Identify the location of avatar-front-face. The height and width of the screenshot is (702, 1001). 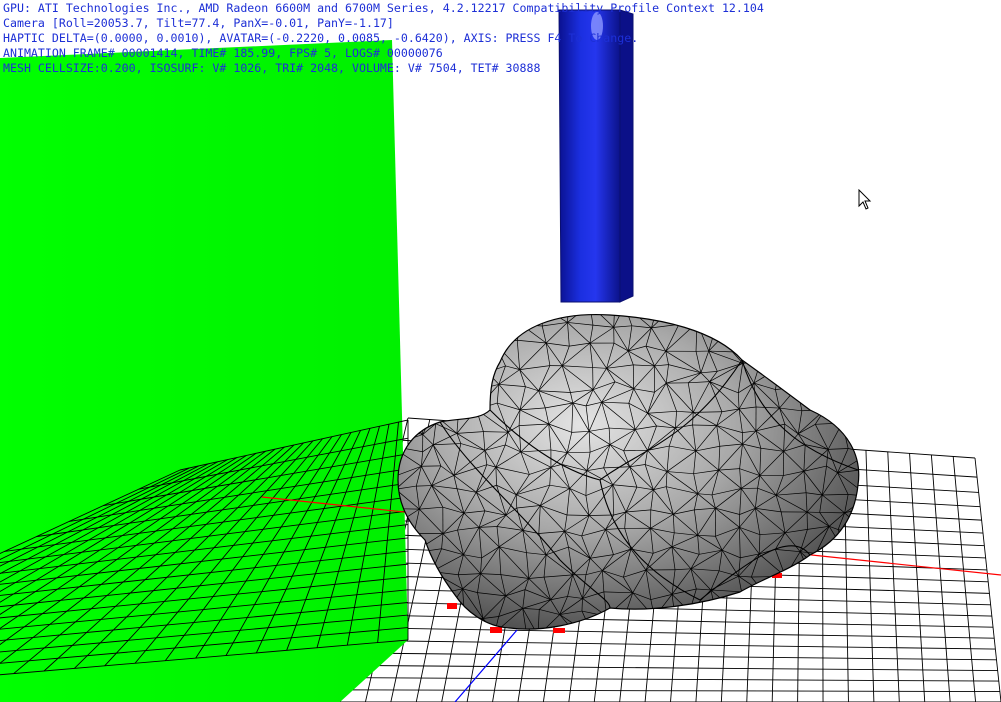
(589, 156).